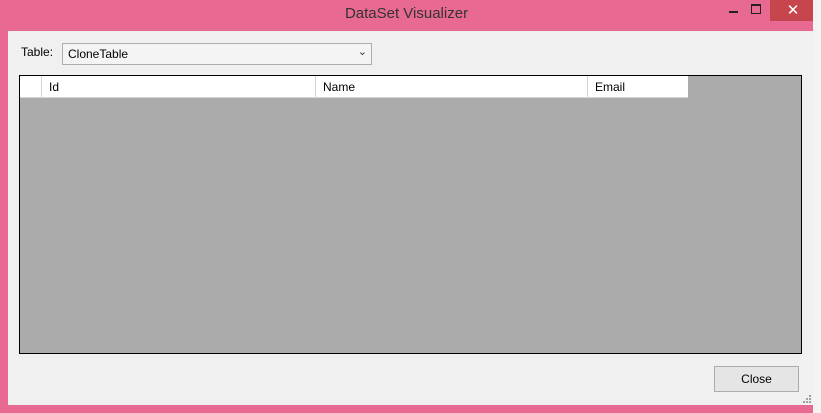 Image resolution: width=821 pixels, height=413 pixels. I want to click on column-header-email: Email, so click(638, 87).